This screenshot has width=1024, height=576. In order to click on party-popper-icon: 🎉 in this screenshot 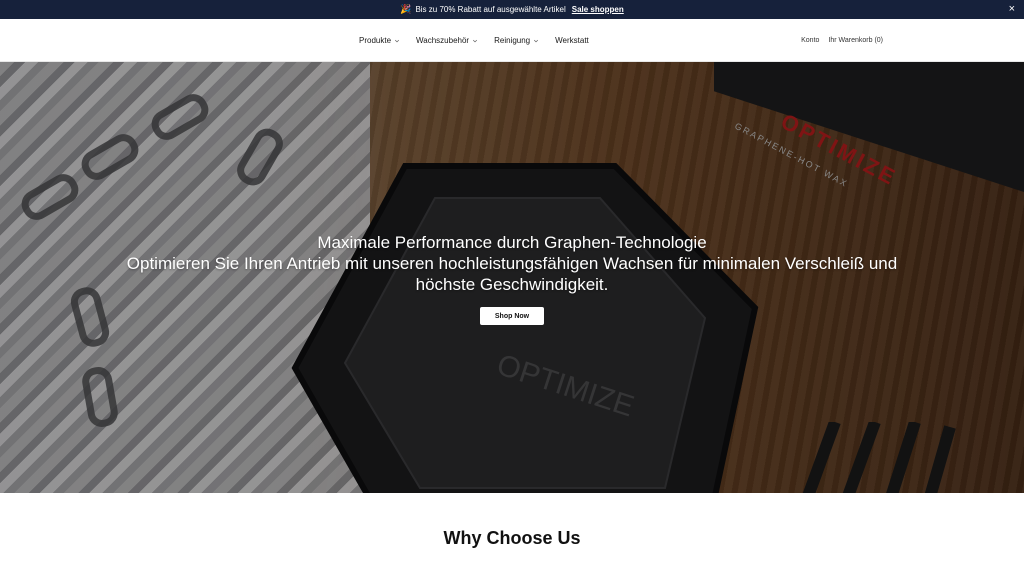, I will do `click(406, 9)`.